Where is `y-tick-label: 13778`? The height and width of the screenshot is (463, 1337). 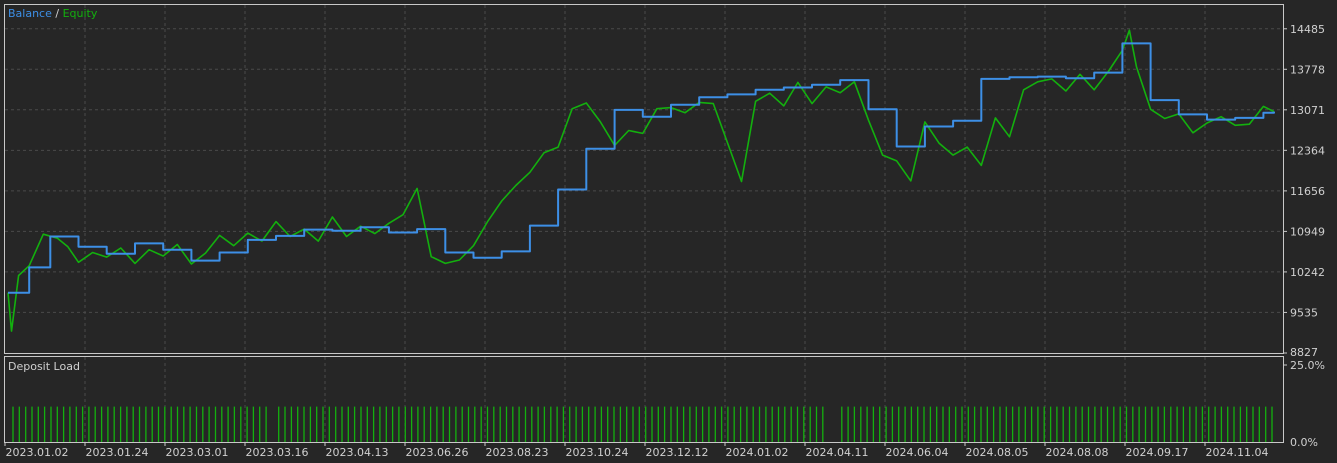
y-tick-label: 13778 is located at coordinates (1307, 69).